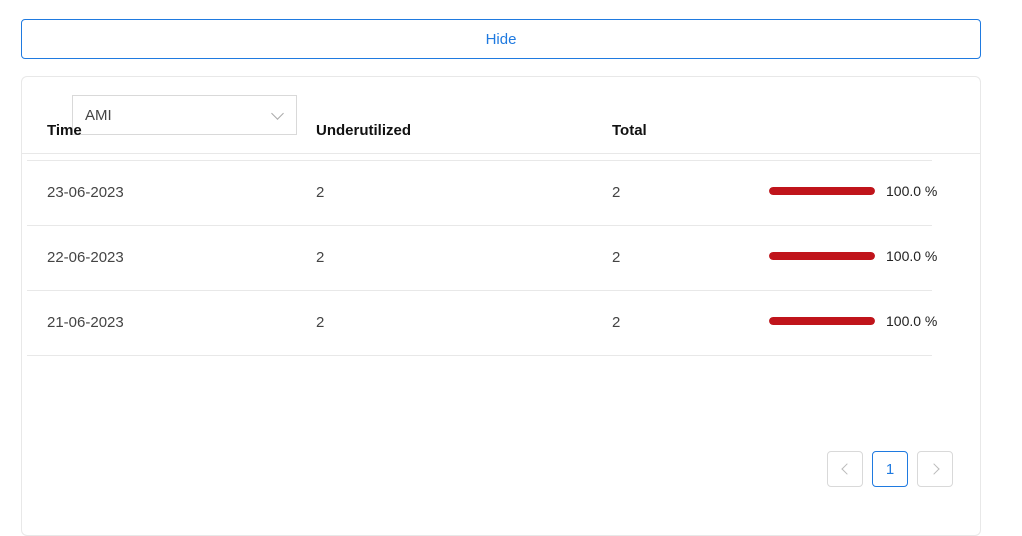 The image size is (1022, 536). I want to click on cell-time: 23-06-2023, so click(85, 192).